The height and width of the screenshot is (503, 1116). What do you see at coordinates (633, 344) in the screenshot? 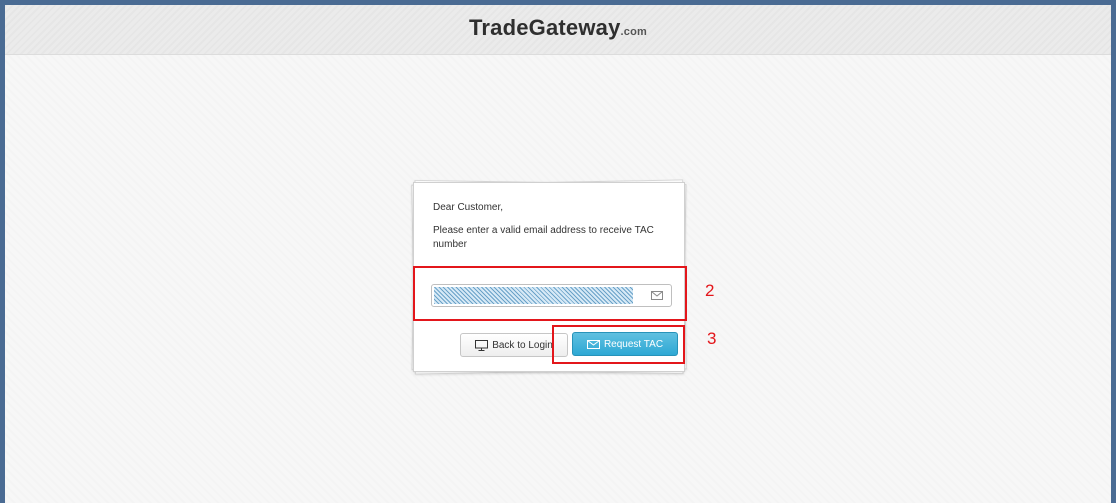
I see `request-tac-label: Request TAC` at bounding box center [633, 344].